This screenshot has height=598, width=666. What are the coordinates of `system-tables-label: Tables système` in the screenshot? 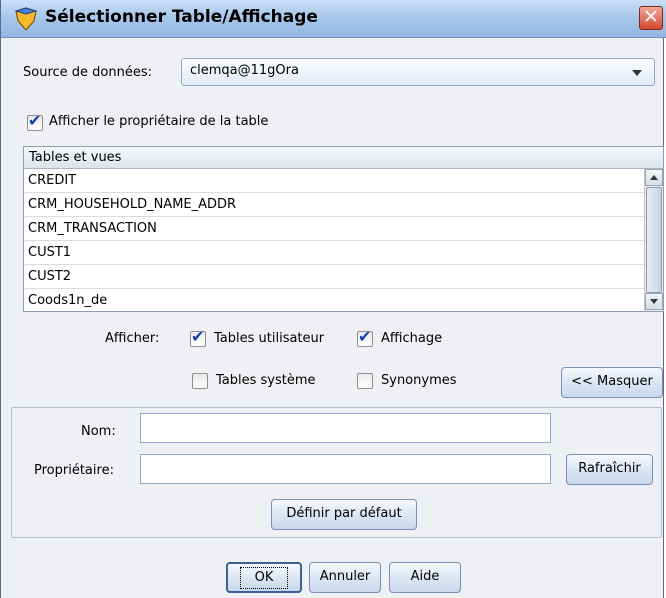 It's located at (266, 380).